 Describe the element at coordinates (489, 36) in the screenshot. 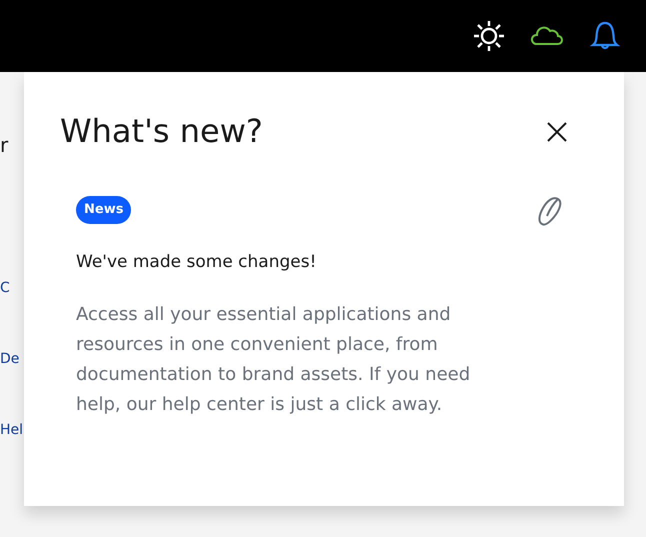

I see `theme-icon` at that location.